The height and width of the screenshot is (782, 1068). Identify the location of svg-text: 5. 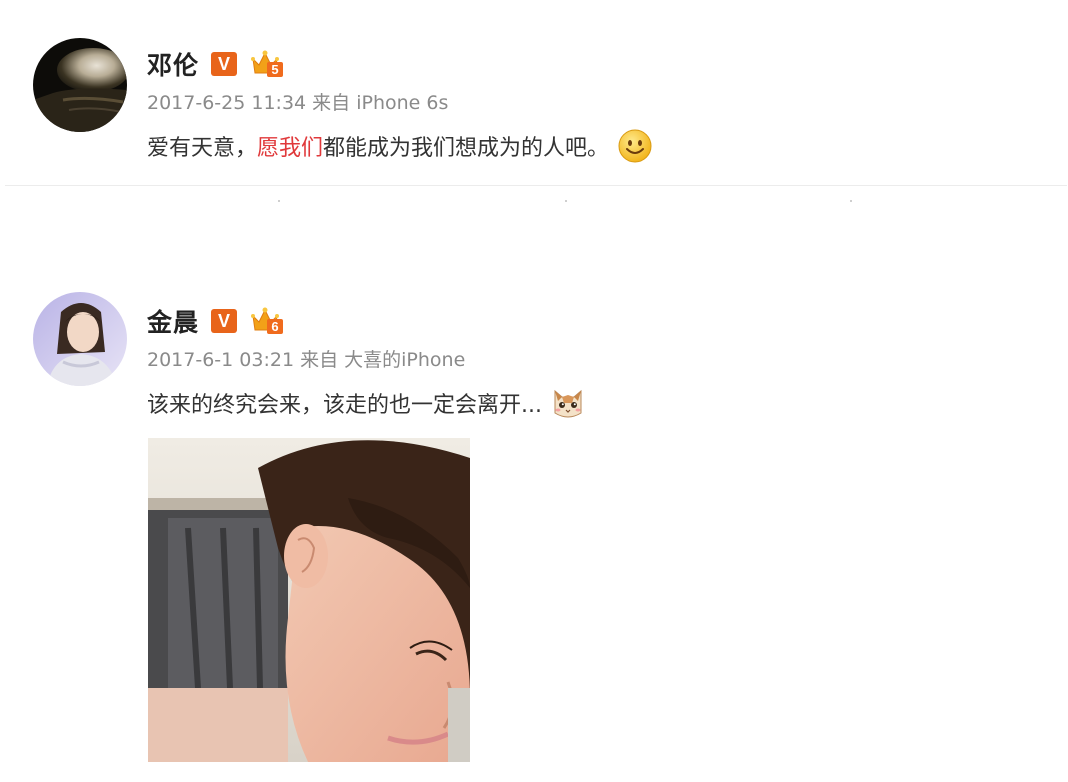
(274, 69).